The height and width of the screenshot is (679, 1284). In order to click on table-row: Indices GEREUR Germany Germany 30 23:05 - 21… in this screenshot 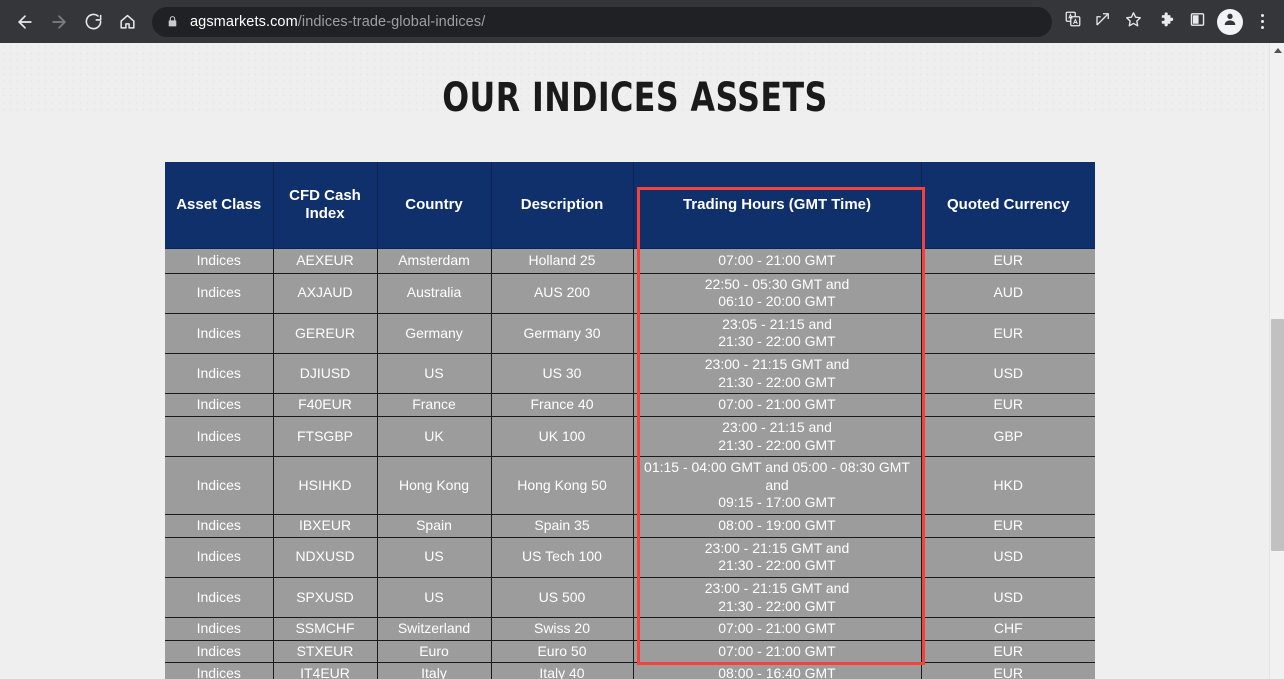, I will do `click(630, 334)`.